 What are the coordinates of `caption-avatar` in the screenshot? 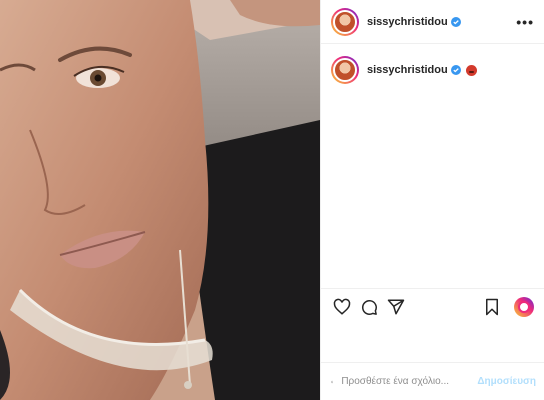 It's located at (345, 70).